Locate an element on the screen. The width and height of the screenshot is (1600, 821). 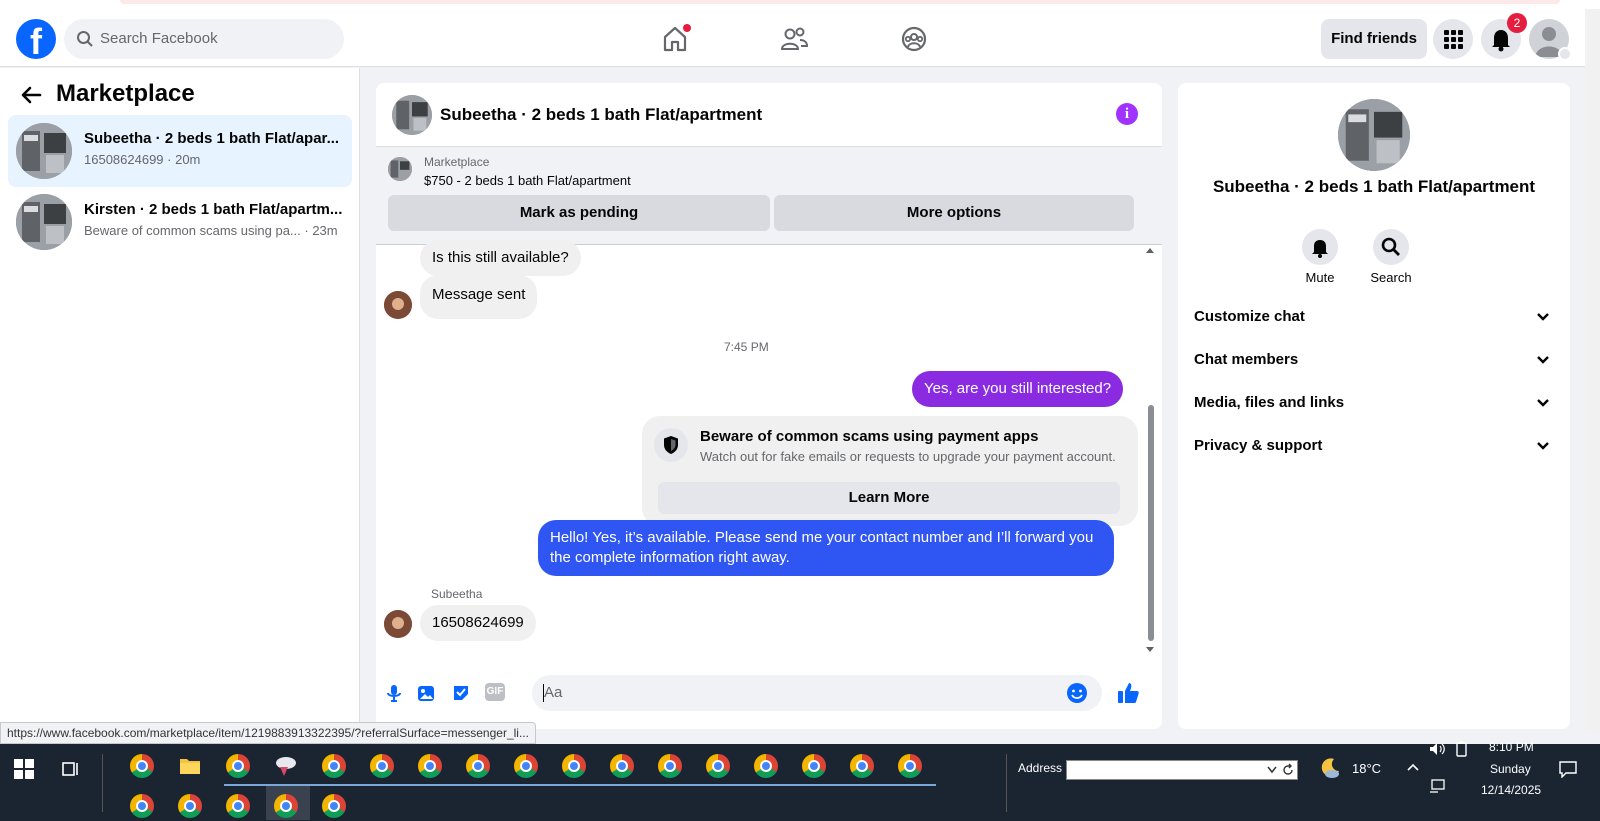
conversation-preview: Beware of common scams using pa... · 23m is located at coordinates (211, 230).